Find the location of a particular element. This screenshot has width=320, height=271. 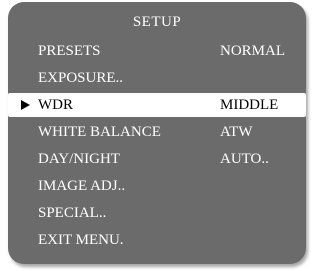

menu-item-value: AUTO.. is located at coordinates (244, 159).